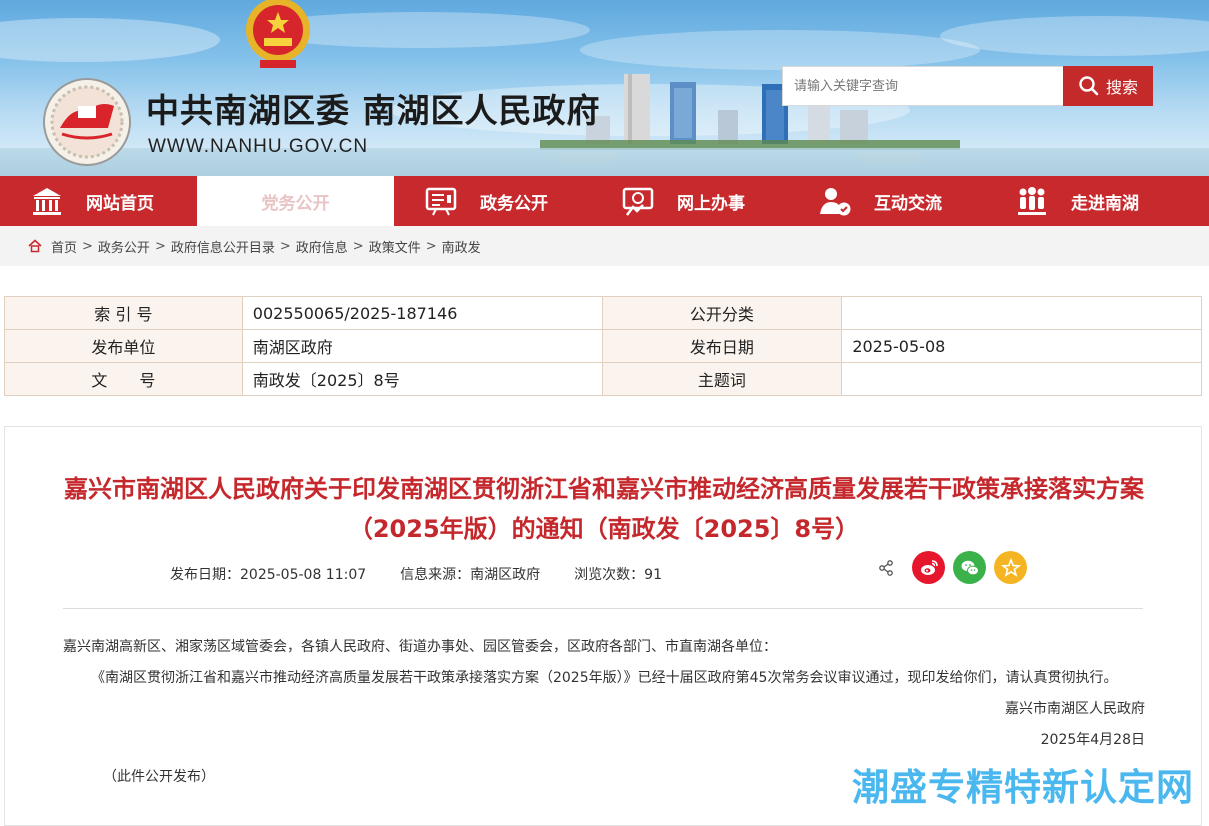  Describe the element at coordinates (835, 202) in the screenshot. I see `user-chat-icon` at that location.